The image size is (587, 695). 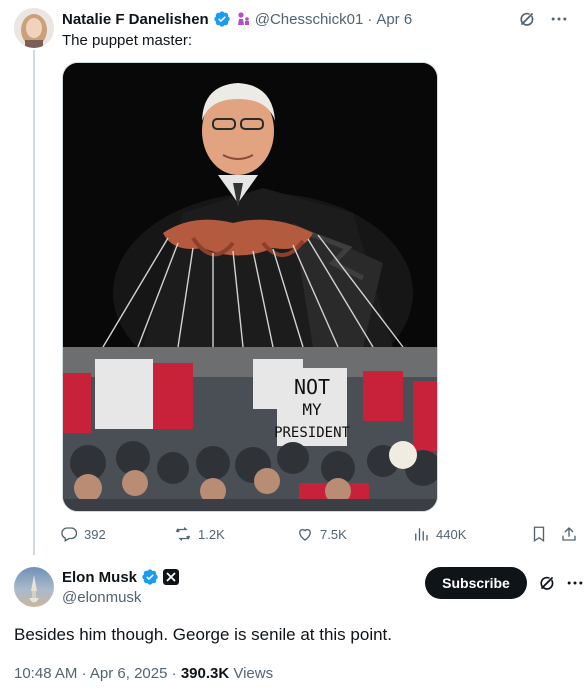 I want to click on like-count: 7.5K, so click(x=333, y=534).